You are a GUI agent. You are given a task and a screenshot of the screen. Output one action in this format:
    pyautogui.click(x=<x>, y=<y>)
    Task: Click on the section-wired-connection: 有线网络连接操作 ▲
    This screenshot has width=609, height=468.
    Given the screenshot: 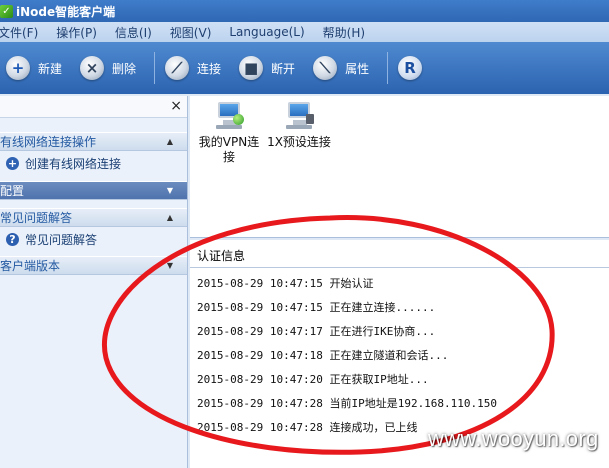 What is the action you would take?
    pyautogui.click(x=93, y=141)
    